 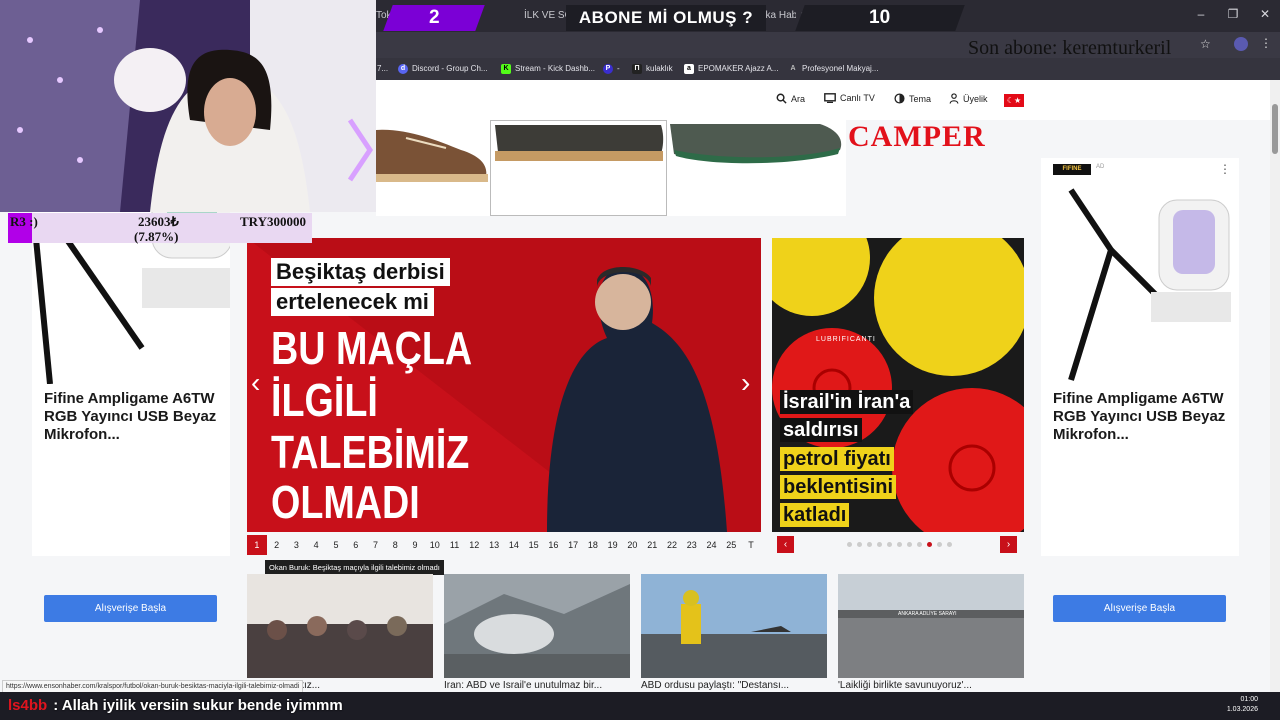 I want to click on page-number: 23, so click(x=692, y=545).